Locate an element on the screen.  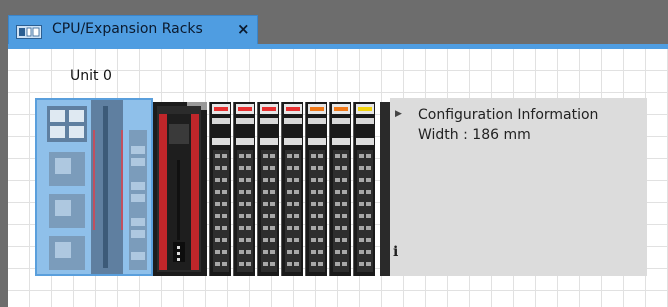
unit-label: Unit 0 is located at coordinates (91, 76).